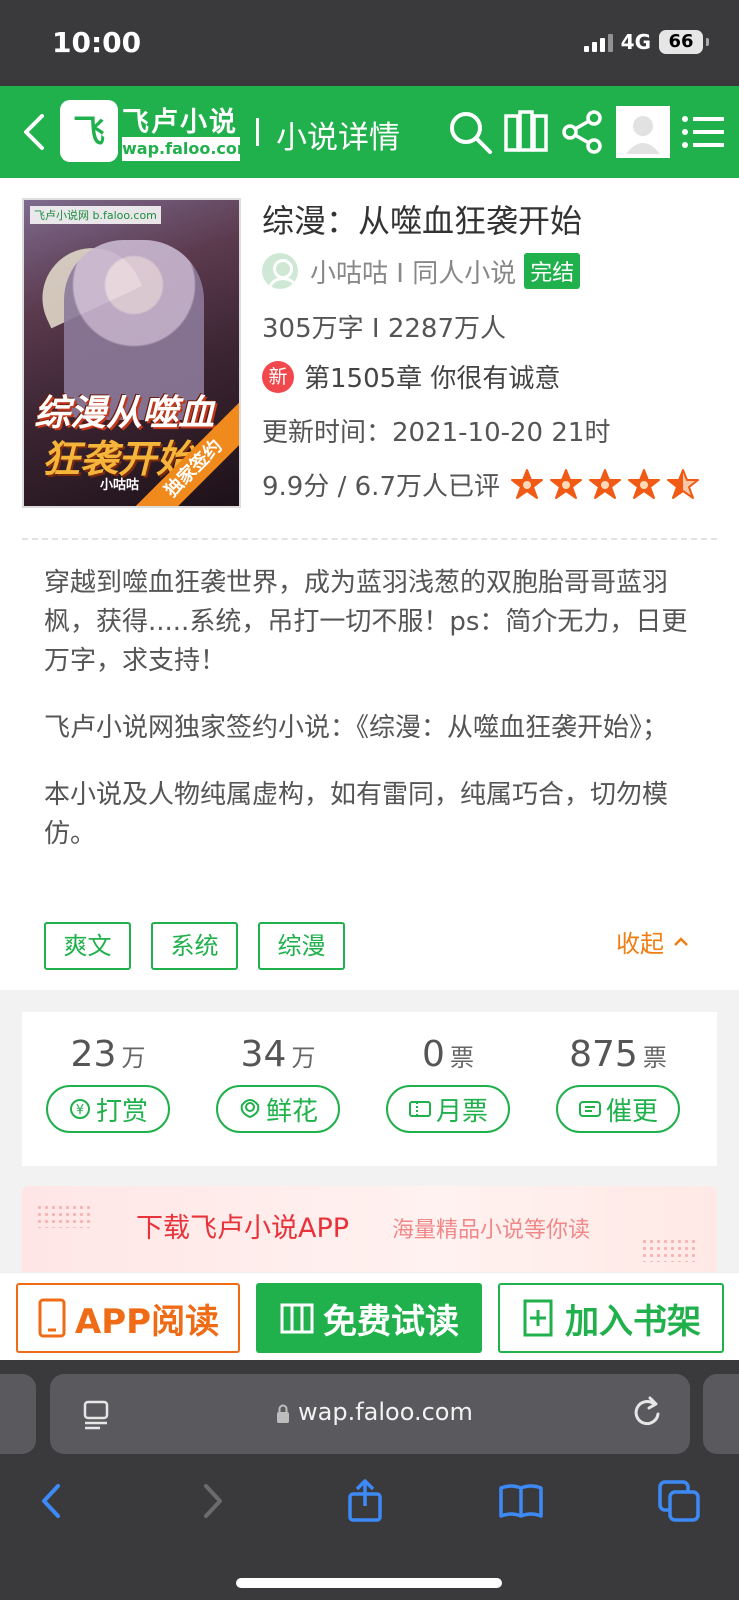  I want to click on status-bar: 10:00 4G 66, so click(369, 43).